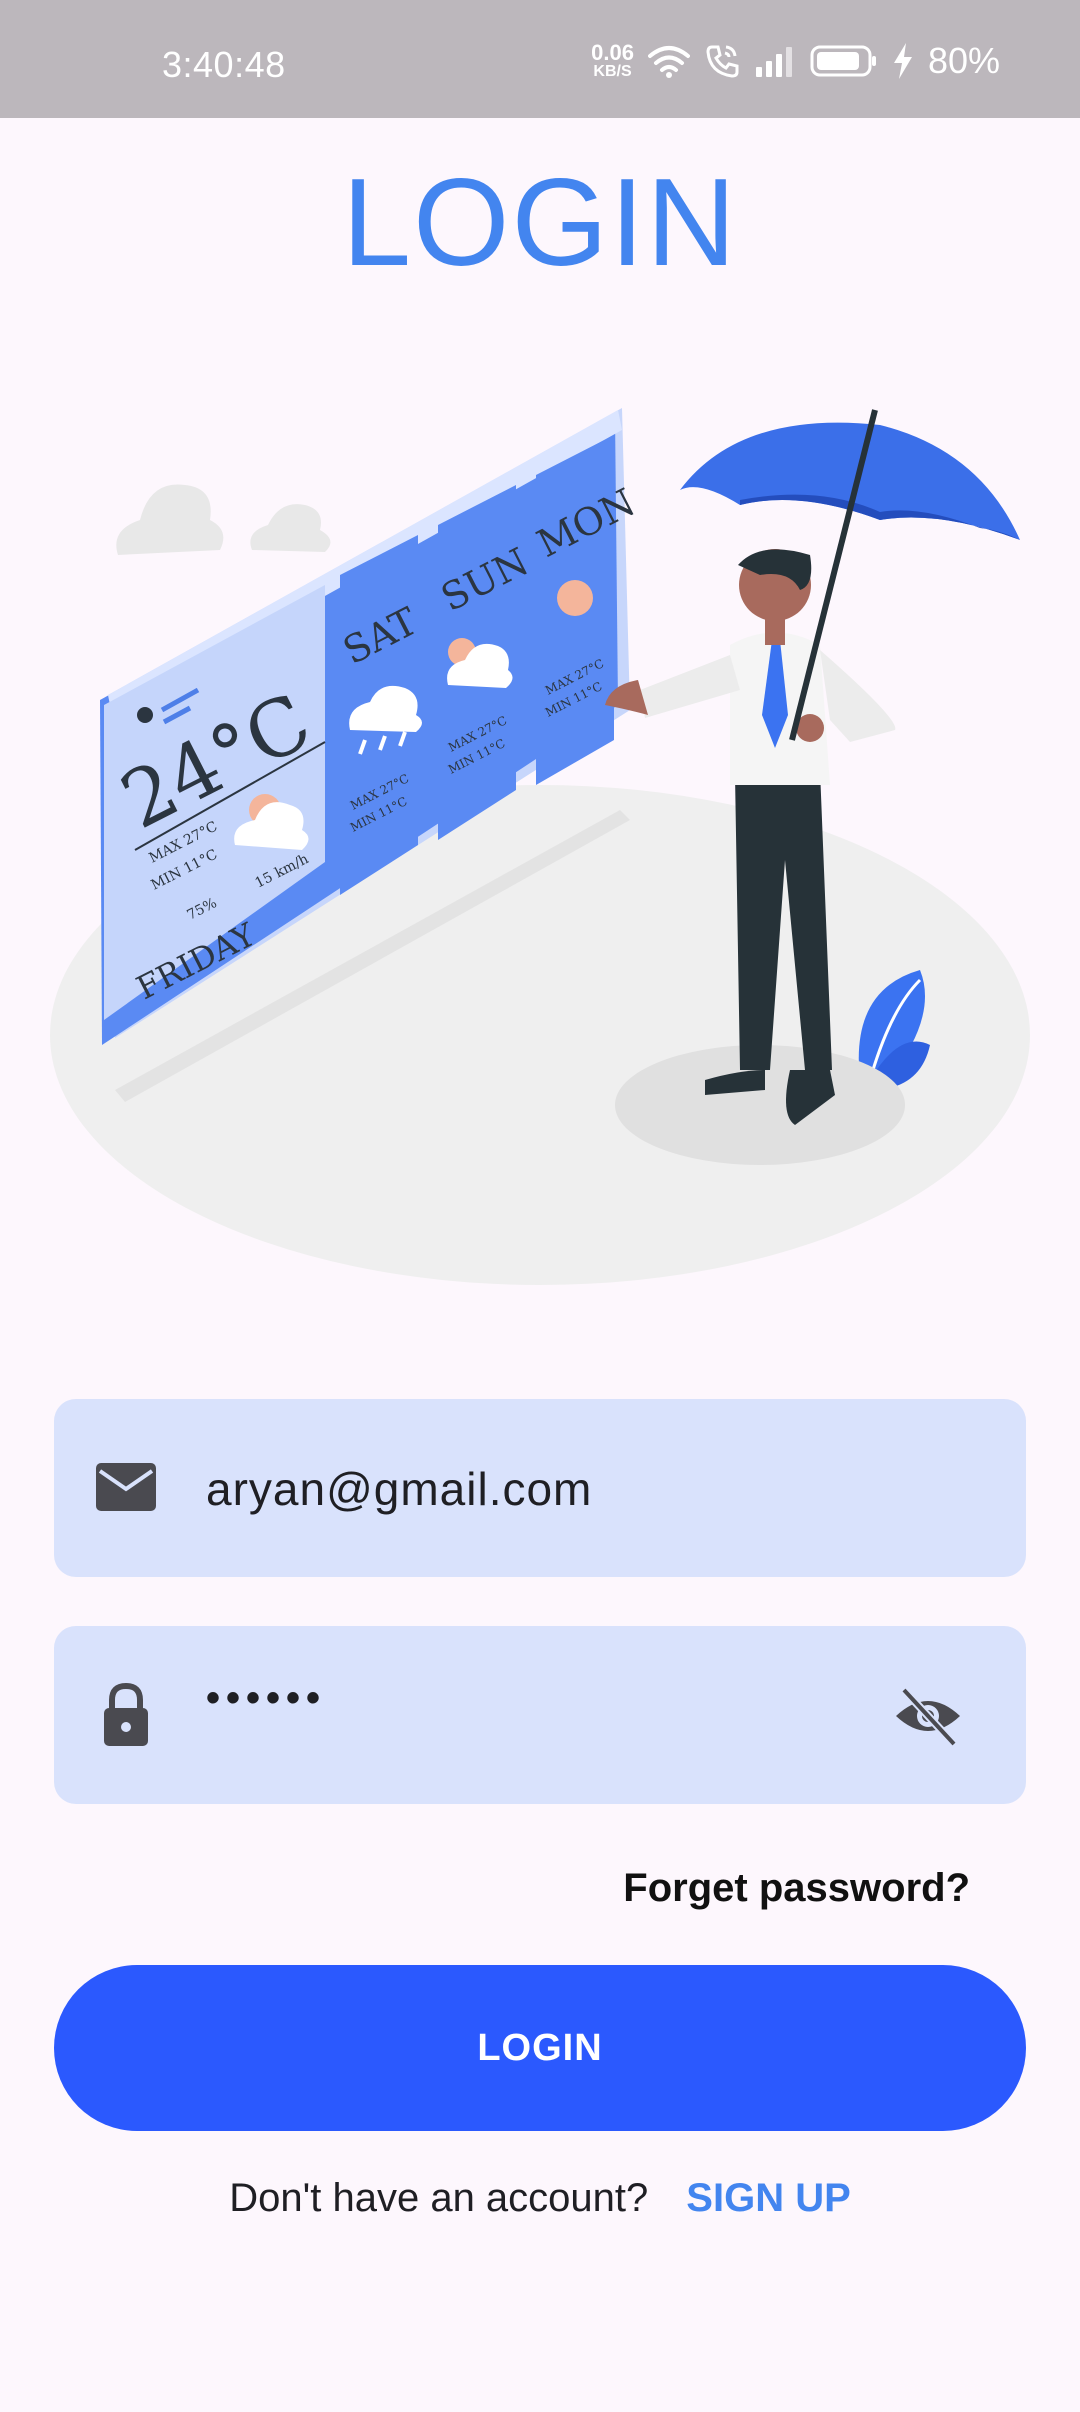 The height and width of the screenshot is (2412, 1080). What do you see at coordinates (612, 71) in the screenshot?
I see `network-speed-unit: KB/S` at bounding box center [612, 71].